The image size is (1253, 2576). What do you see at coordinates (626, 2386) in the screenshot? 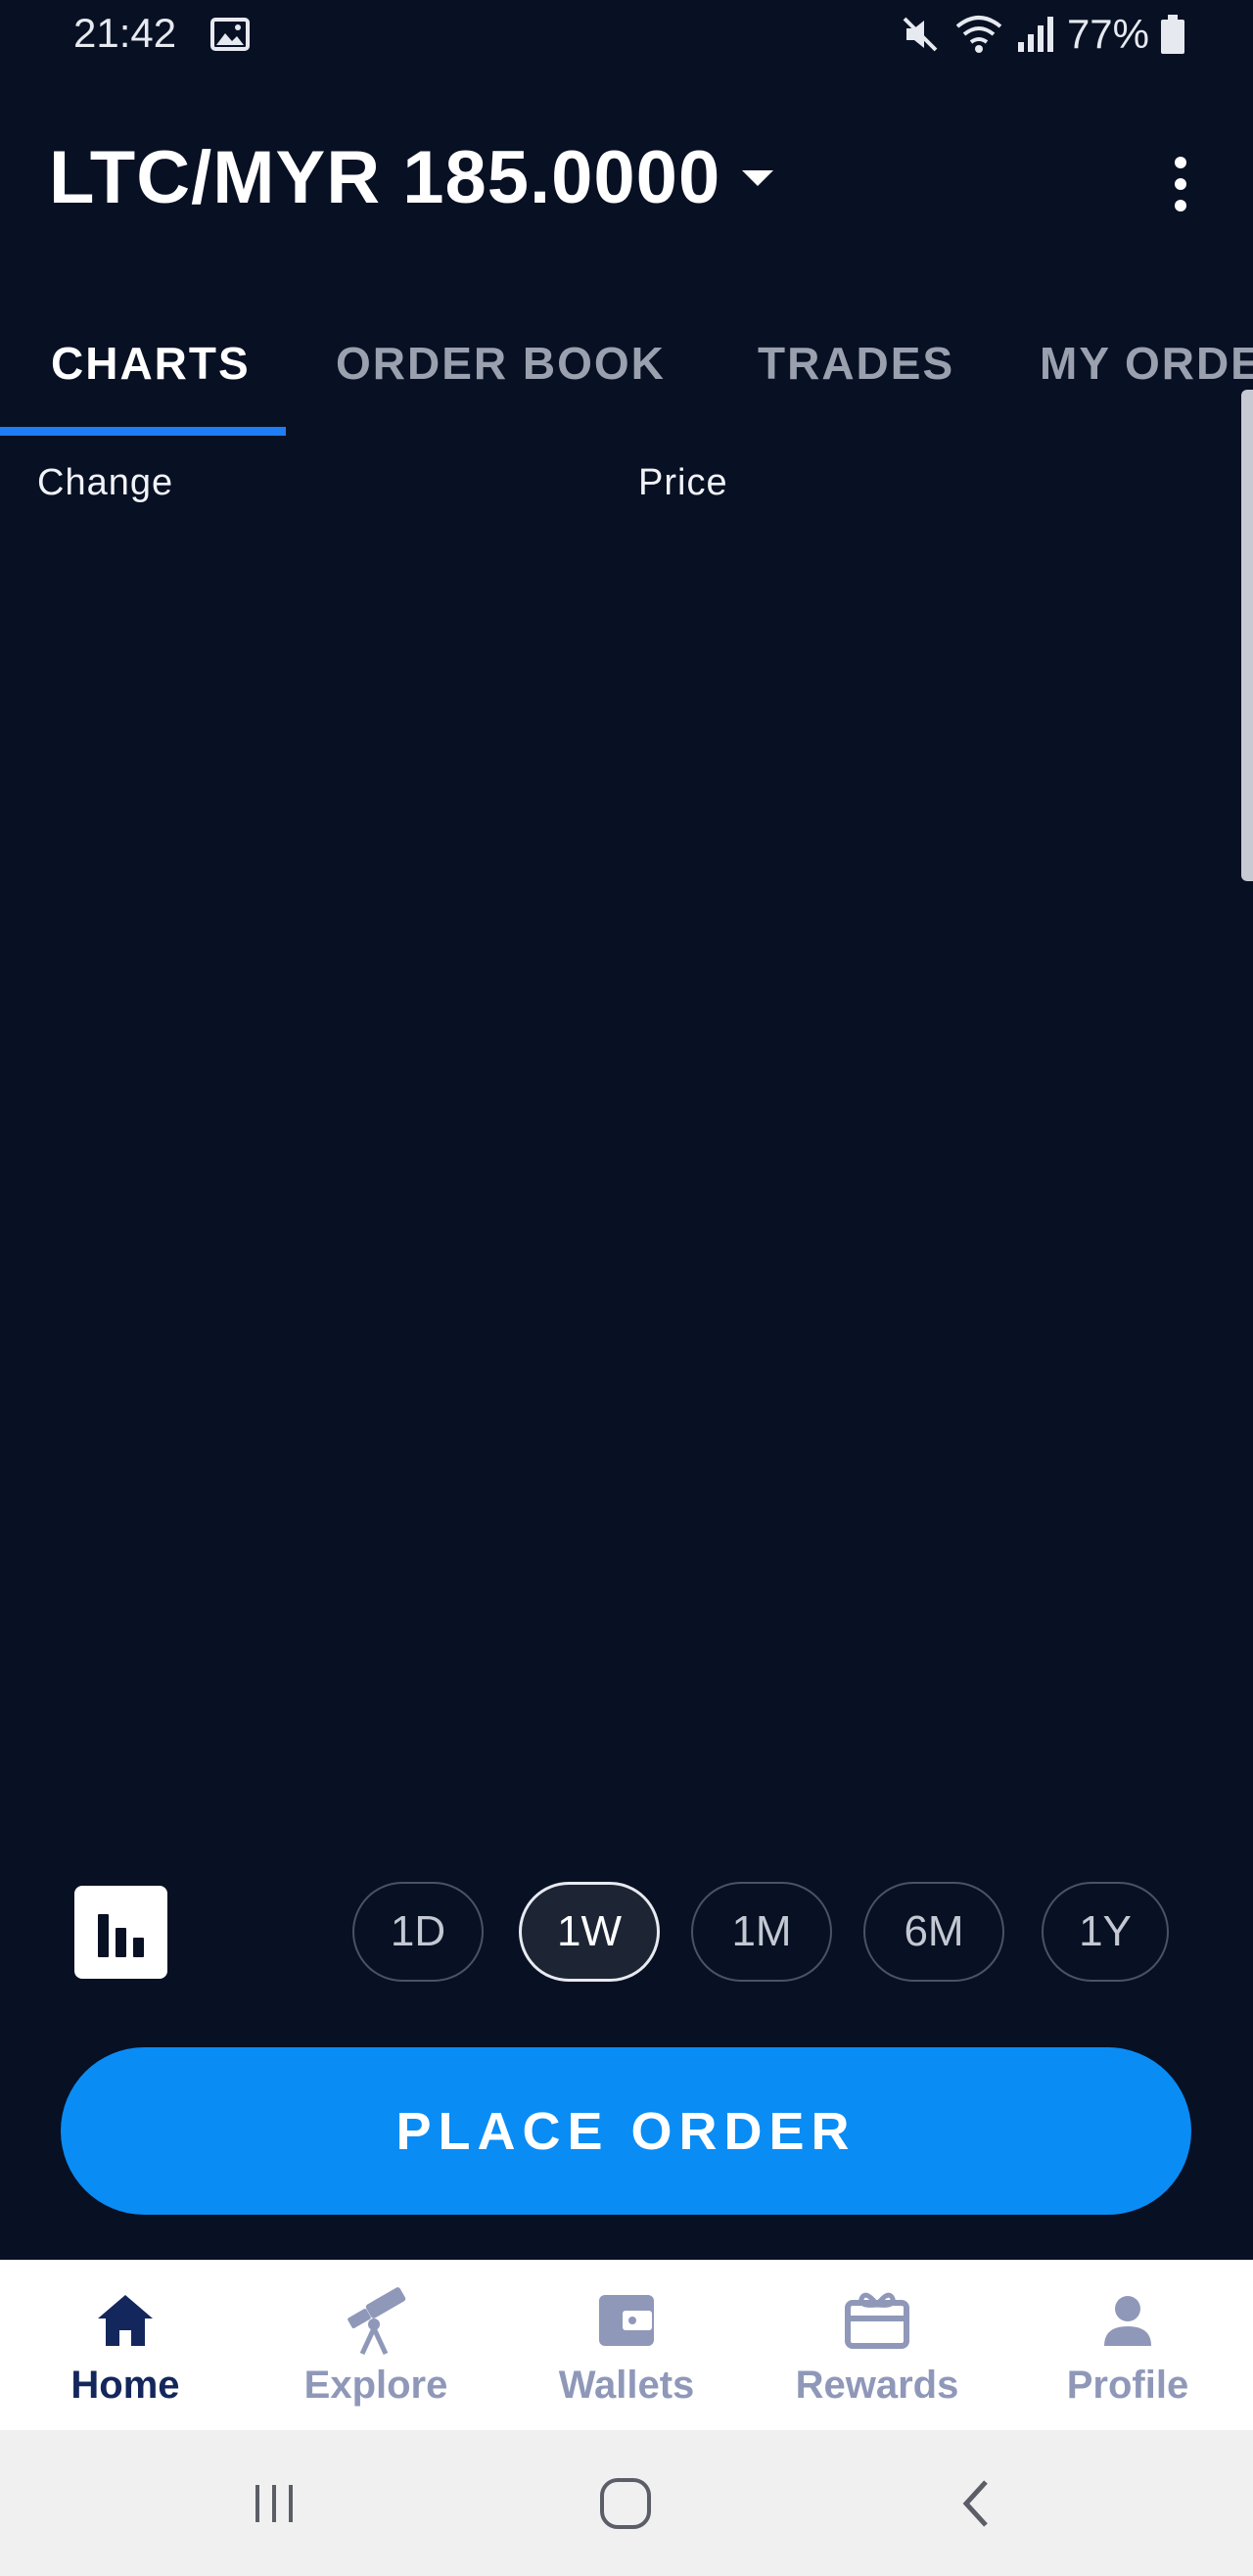
I see `nav-wallets-label: Wallets` at bounding box center [626, 2386].